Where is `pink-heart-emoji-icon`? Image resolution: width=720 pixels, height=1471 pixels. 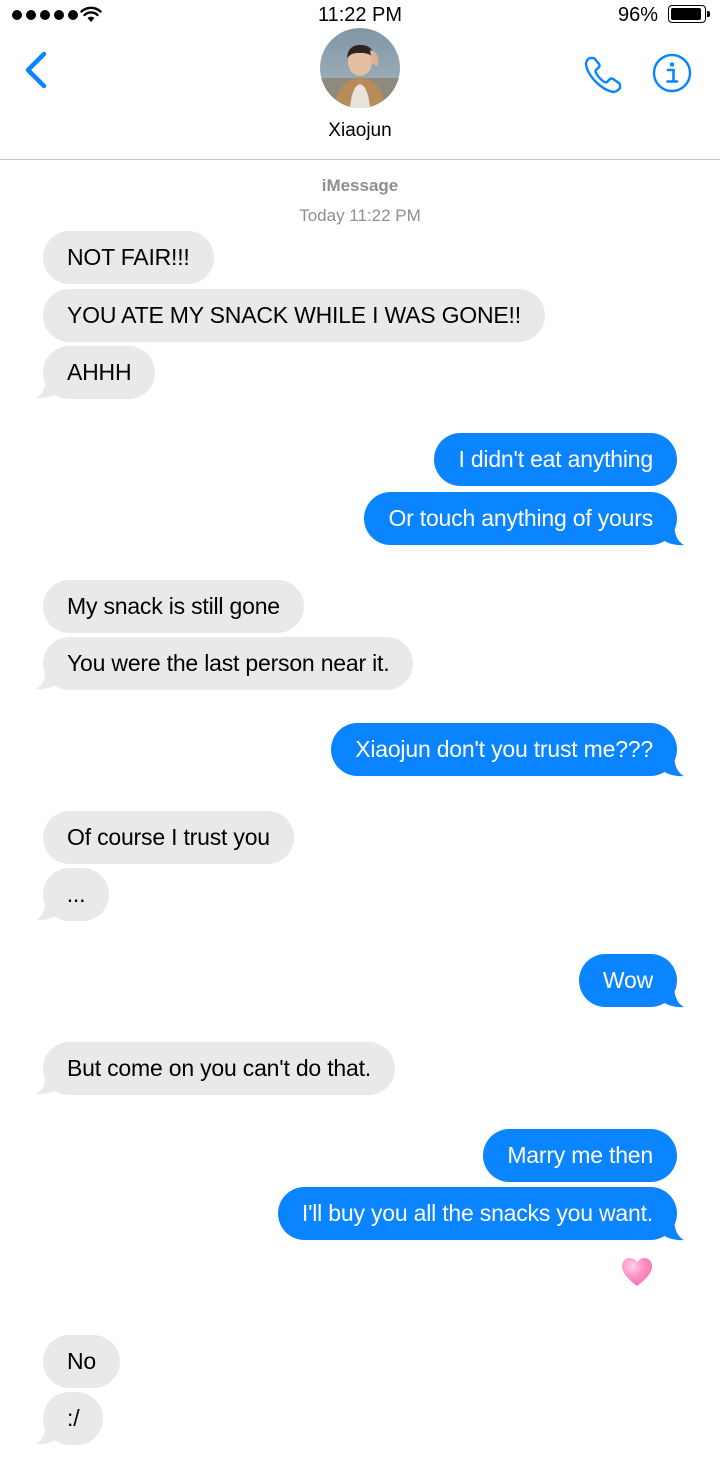
pink-heart-emoji-icon is located at coordinates (637, 1272).